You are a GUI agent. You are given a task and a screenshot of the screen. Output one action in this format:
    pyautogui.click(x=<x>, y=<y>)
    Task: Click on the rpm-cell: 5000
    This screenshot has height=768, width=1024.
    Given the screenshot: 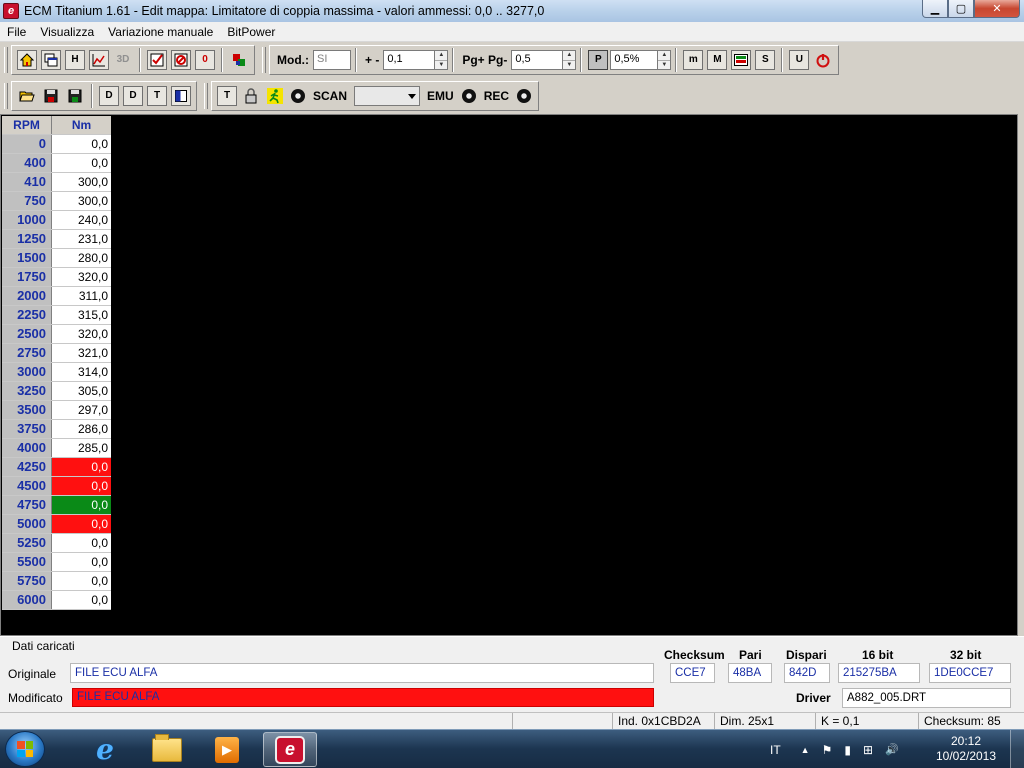 What is the action you would take?
    pyautogui.click(x=27, y=524)
    